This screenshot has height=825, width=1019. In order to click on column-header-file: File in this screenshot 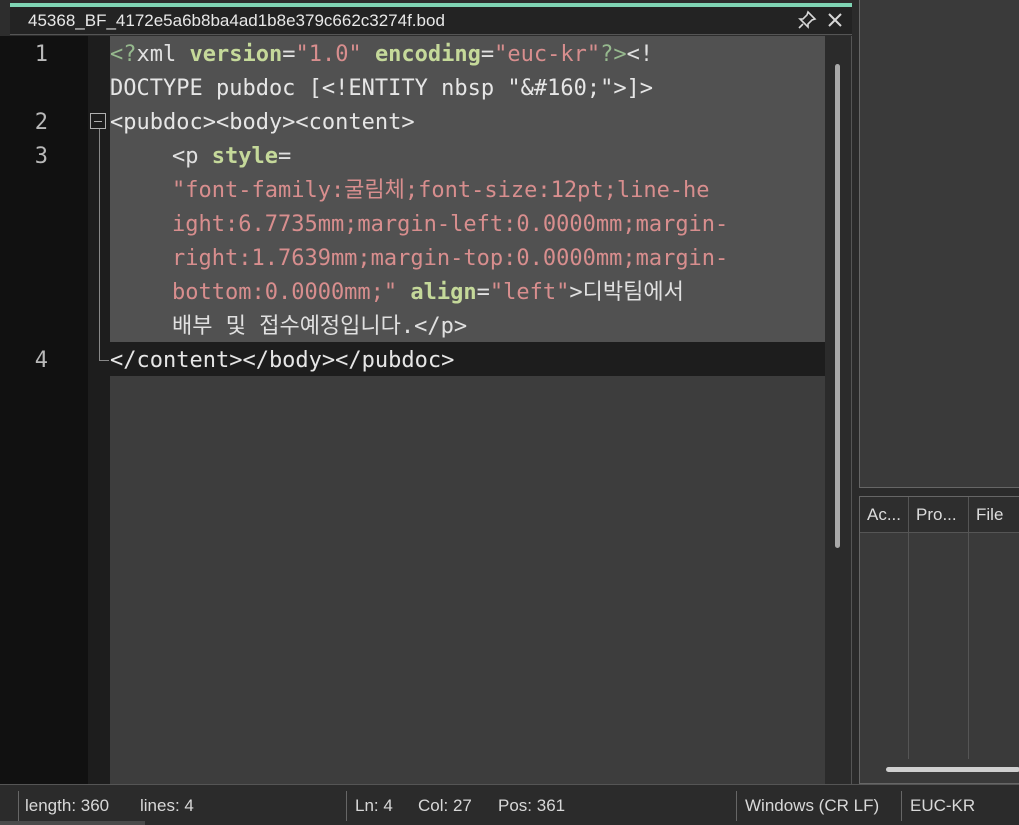, I will do `click(994, 515)`.